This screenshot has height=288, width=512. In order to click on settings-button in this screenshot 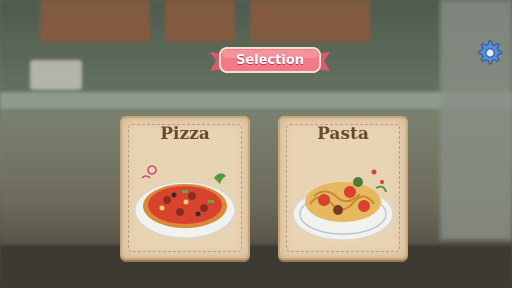, I will do `click(489, 53)`.